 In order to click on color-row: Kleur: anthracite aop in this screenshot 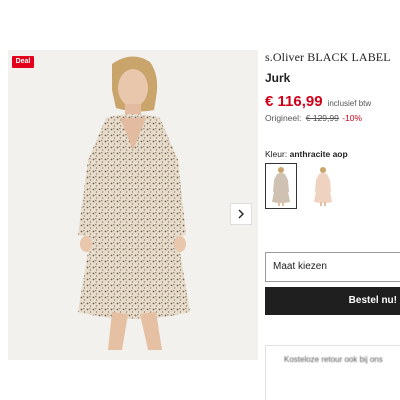, I will do `click(332, 154)`.